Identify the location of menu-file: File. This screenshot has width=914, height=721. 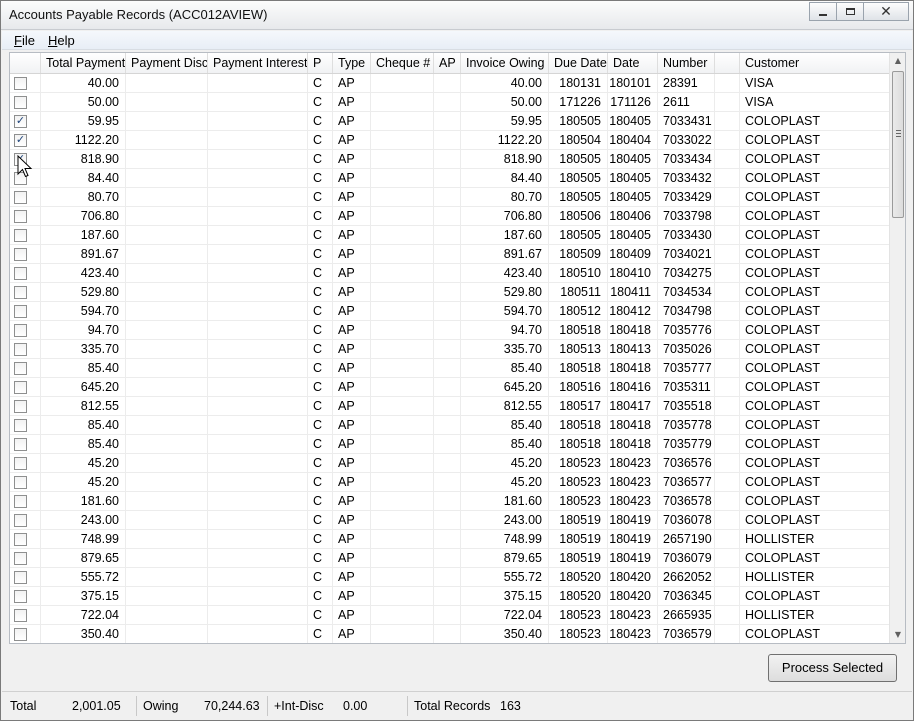
(24, 40).